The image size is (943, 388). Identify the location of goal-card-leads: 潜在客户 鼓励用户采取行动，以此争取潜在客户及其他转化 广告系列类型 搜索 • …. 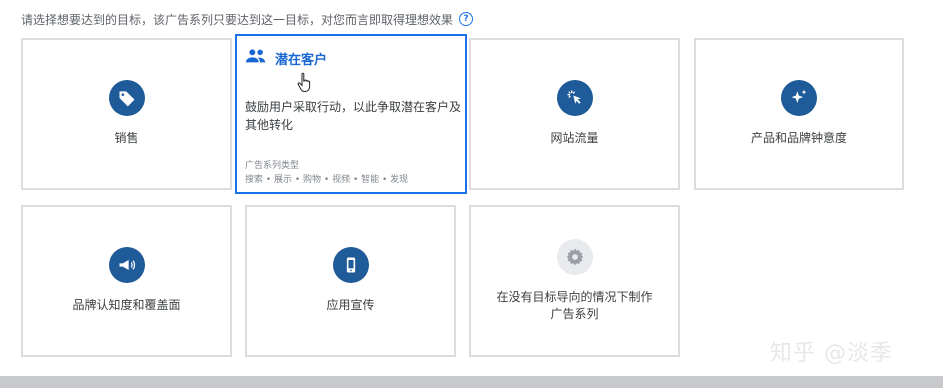
(351, 114).